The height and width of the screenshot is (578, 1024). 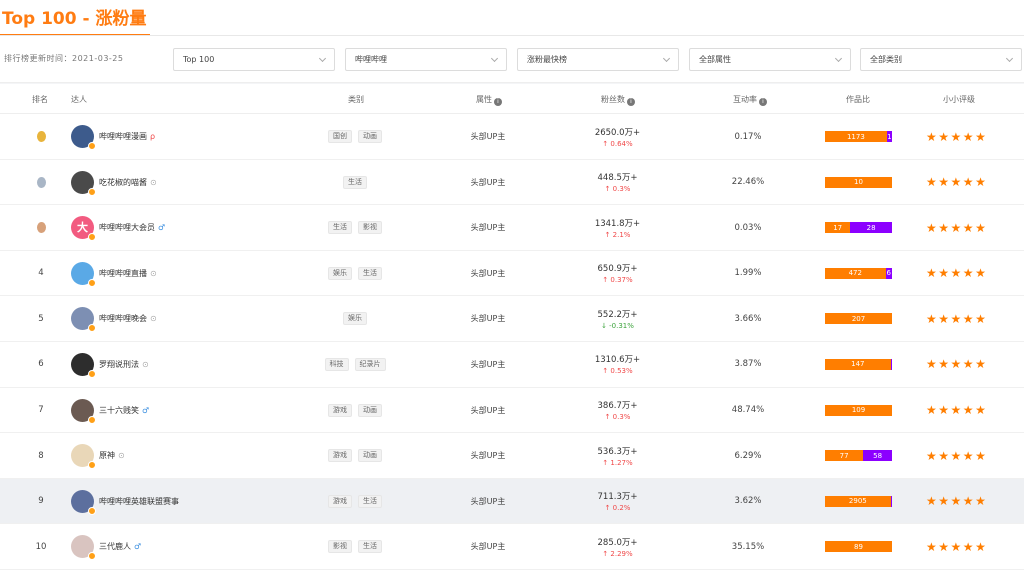 I want to click on creator-cell: 哔哩哔哩漫画 ρ, so click(x=201, y=136).